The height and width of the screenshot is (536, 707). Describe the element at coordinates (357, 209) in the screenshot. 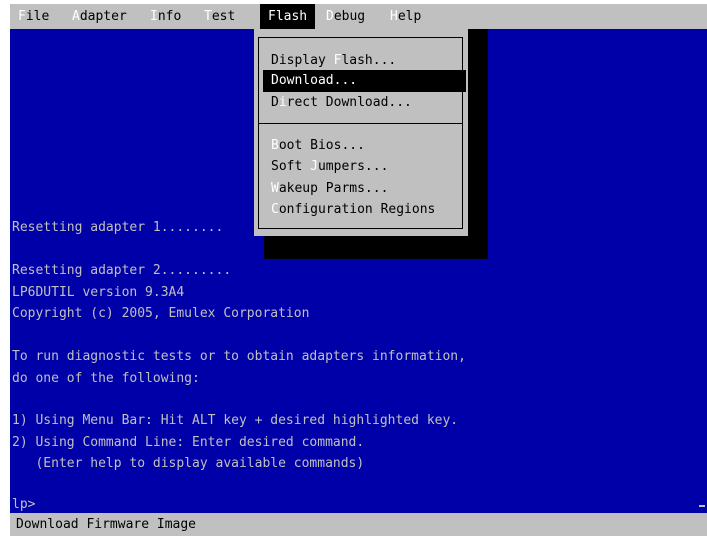

I see `item-text: onfiguration Regions` at that location.